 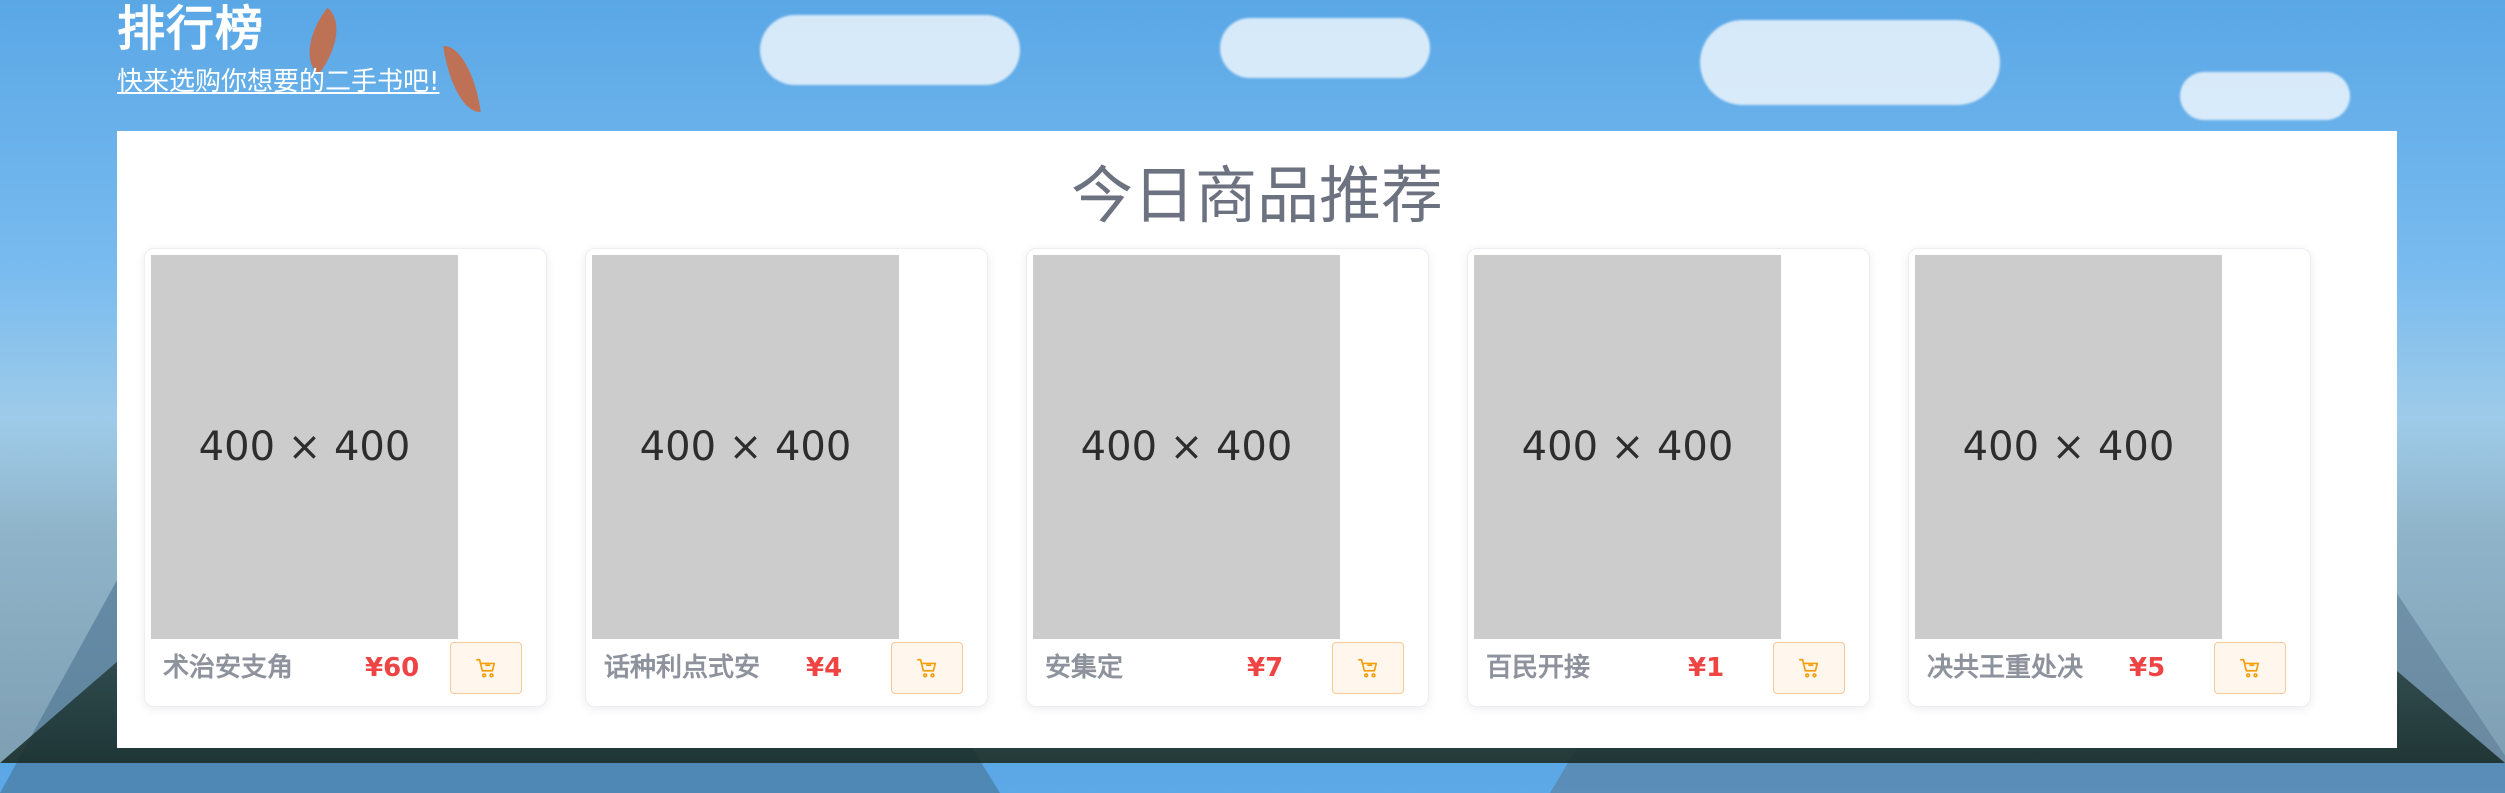 What do you see at coordinates (1224, 669) in the screenshot?
I see `product-card-footer: 安集定 ¥7` at bounding box center [1224, 669].